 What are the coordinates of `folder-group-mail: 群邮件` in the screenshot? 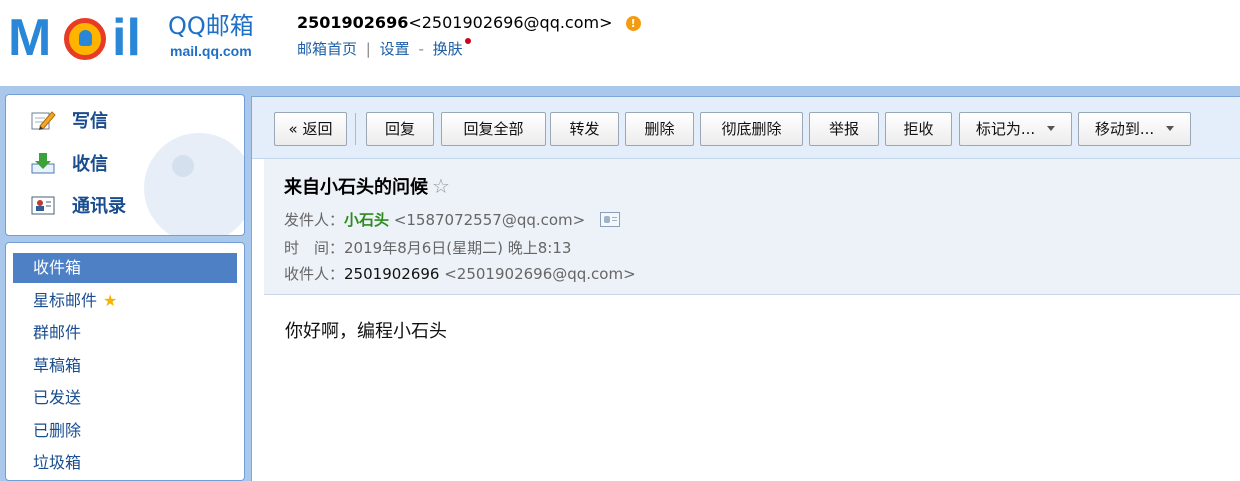 It's located at (125, 333).